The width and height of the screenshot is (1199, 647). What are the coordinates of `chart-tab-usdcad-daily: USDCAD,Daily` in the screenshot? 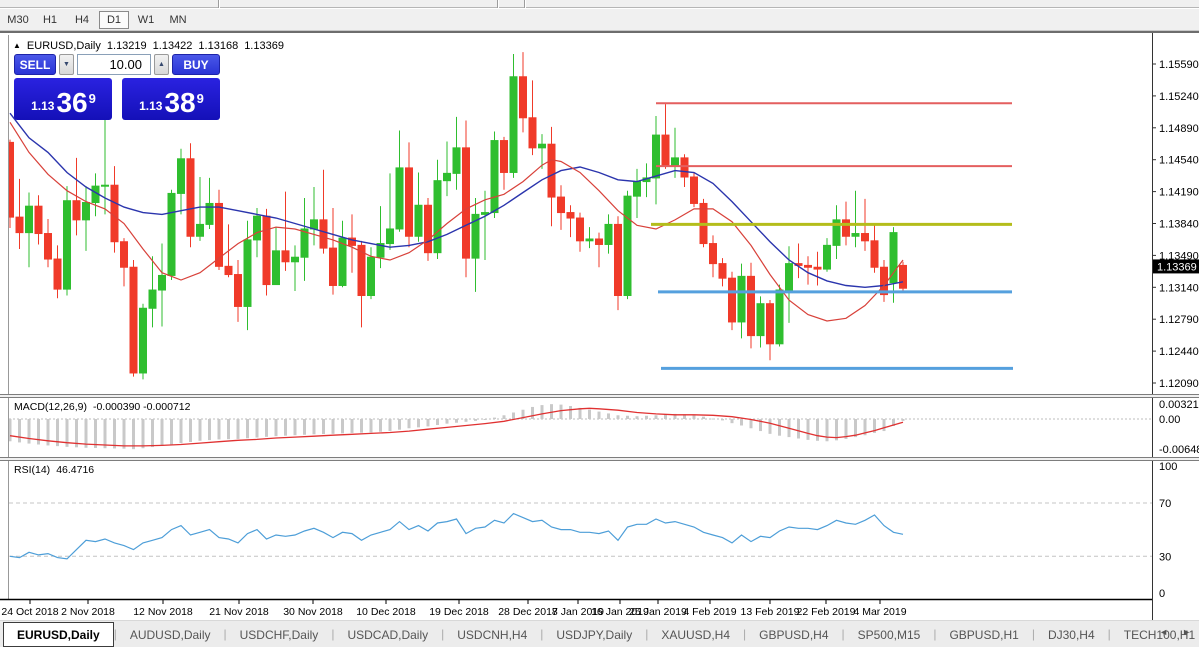 It's located at (387, 635).